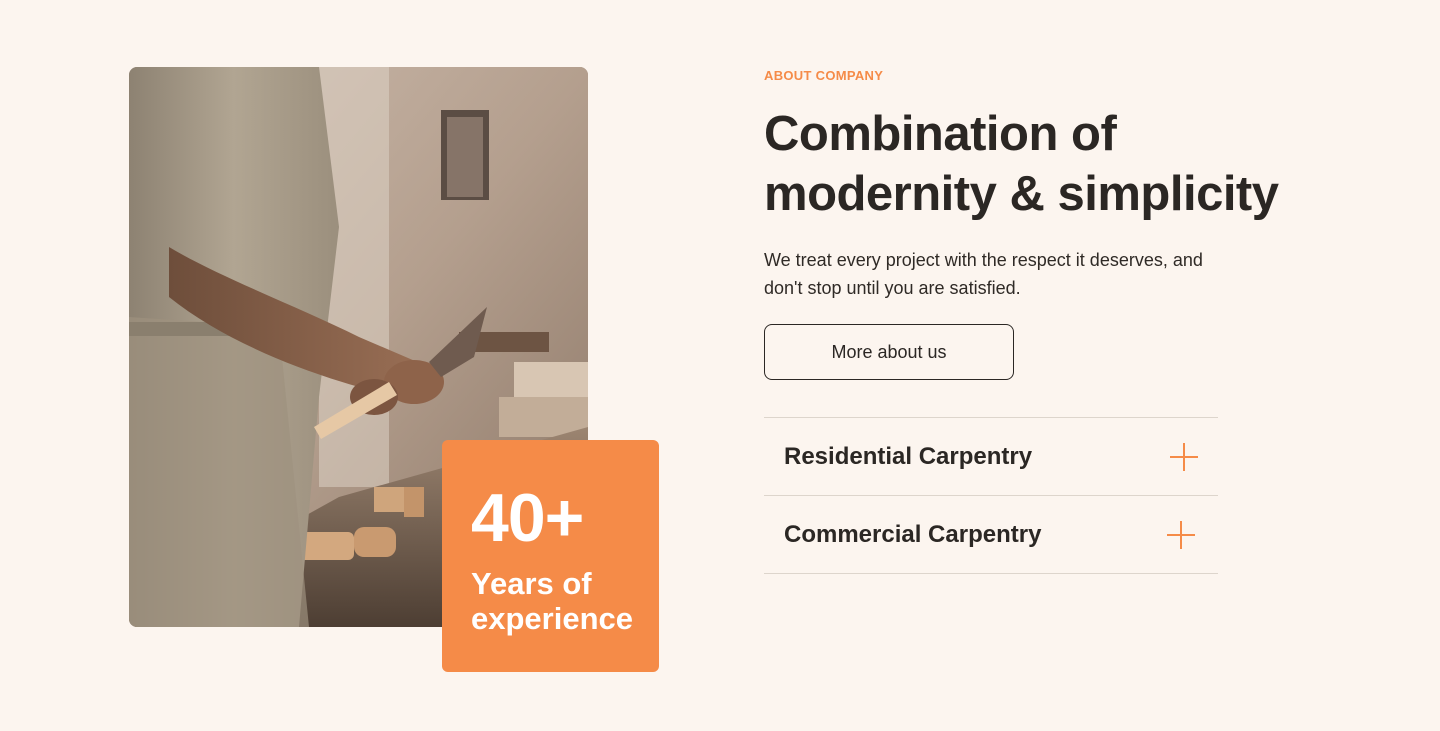 The image size is (1440, 731). I want to click on experience-label: Years of experience, so click(552, 601).